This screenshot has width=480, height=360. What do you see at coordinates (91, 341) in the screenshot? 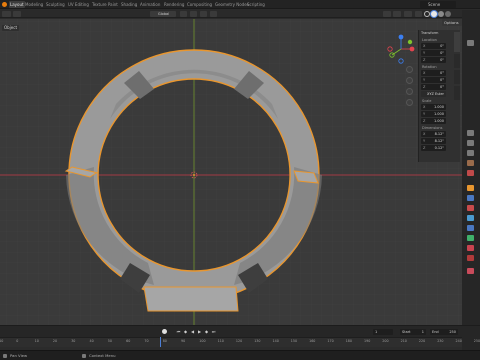
I see `ruler-tick-label: 40` at bounding box center [91, 341].